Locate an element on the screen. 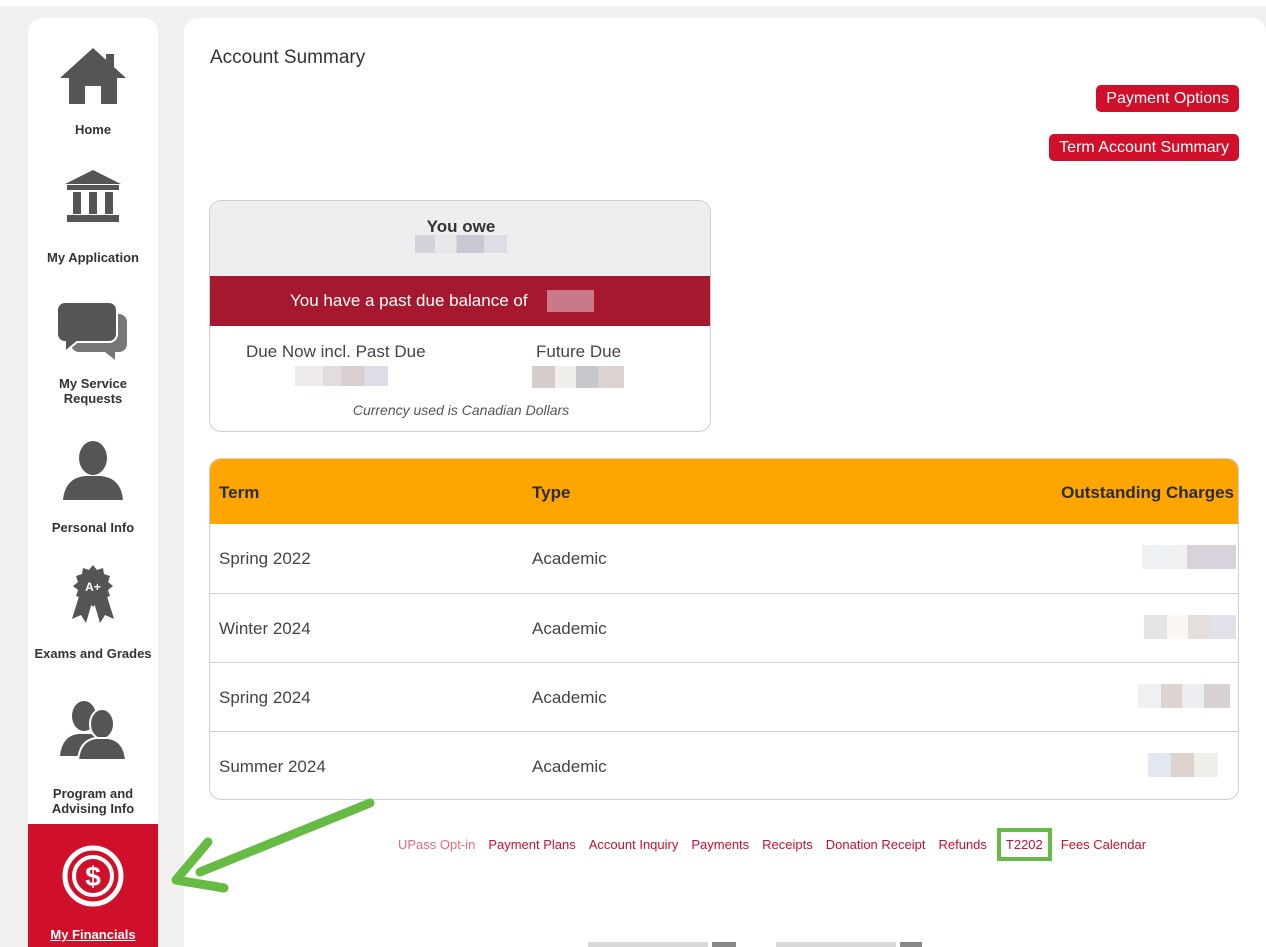  sidebar-item-my-financials: $ My Financials is located at coordinates (93, 885).